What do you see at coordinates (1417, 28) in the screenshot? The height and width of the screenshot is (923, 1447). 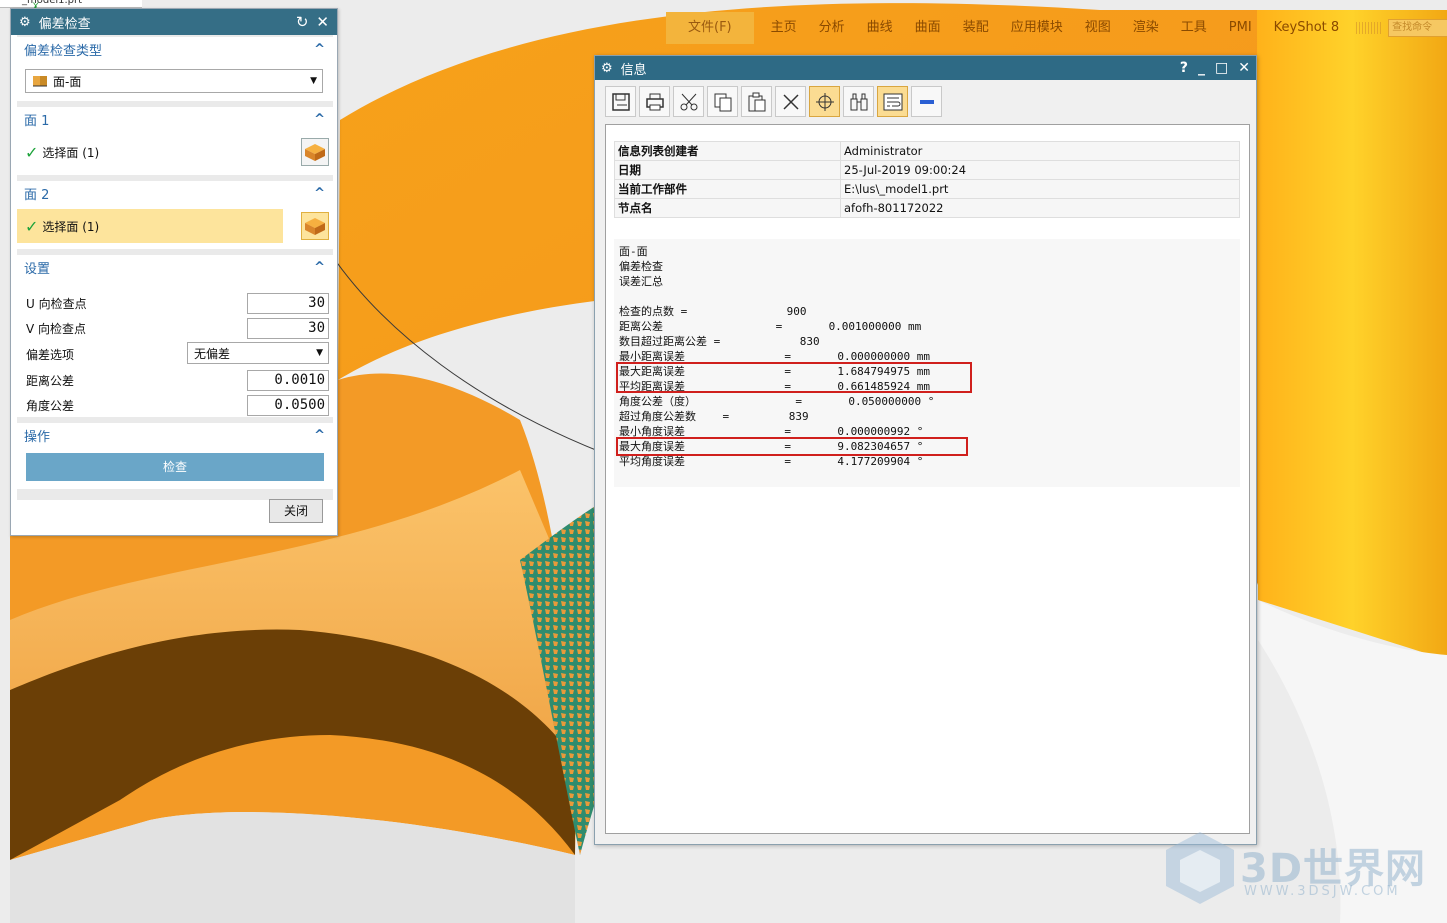 I see `command-search-input: 查找命令` at bounding box center [1417, 28].